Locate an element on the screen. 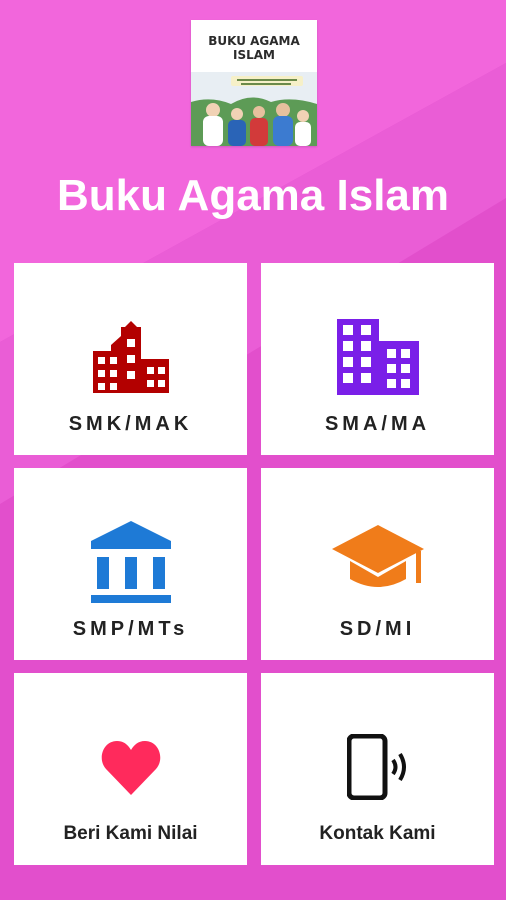 The width and height of the screenshot is (506, 900). menu-label: SD/MI is located at coordinates (377, 629).